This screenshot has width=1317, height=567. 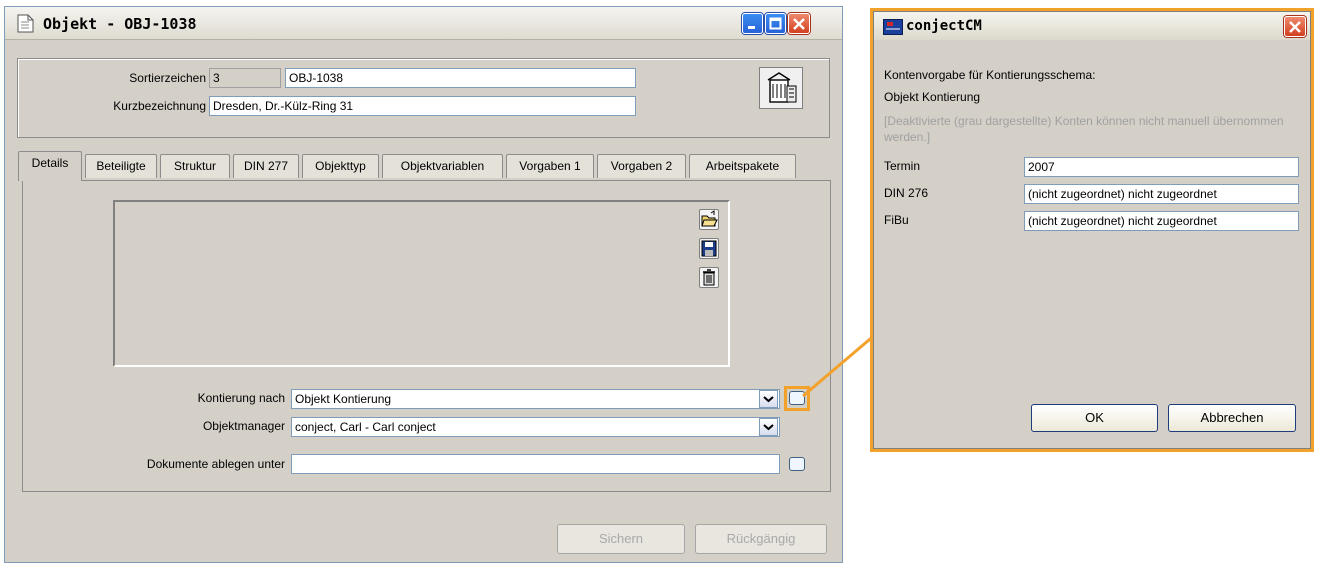 What do you see at coordinates (893, 27) in the screenshot?
I see `app-icon` at bounding box center [893, 27].